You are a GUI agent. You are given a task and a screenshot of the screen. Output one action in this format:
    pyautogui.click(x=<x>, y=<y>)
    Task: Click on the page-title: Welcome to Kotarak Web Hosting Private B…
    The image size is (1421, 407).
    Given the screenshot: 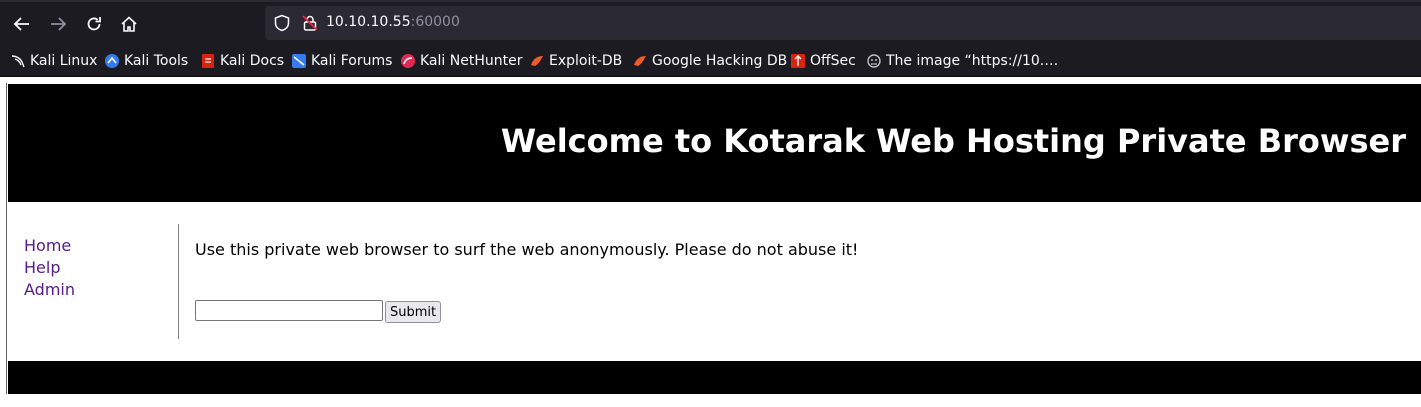 What is the action you would take?
    pyautogui.click(x=953, y=141)
    